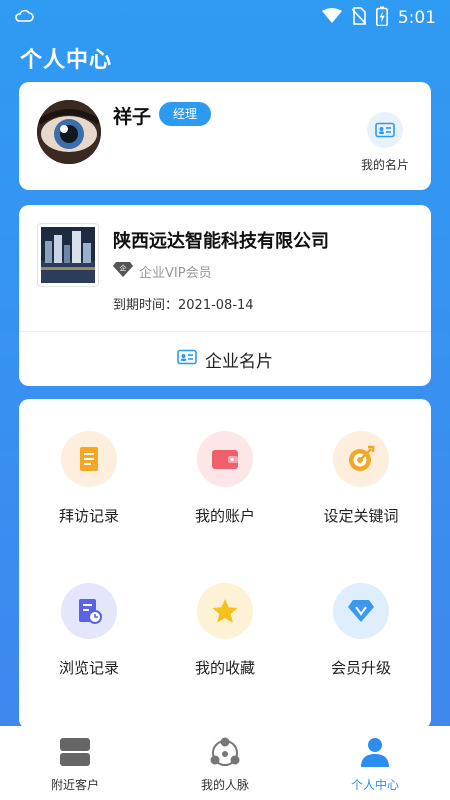 This screenshot has height=800, width=450. I want to click on expire-date: 到期时间：2021-08-14, so click(183, 305).